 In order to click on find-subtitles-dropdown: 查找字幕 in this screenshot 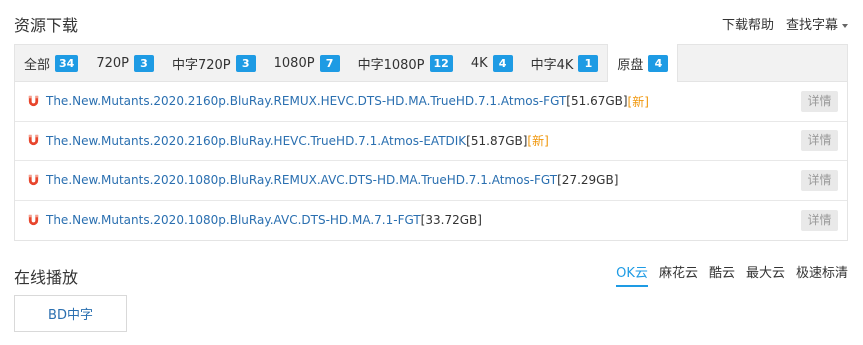, I will do `click(817, 23)`.